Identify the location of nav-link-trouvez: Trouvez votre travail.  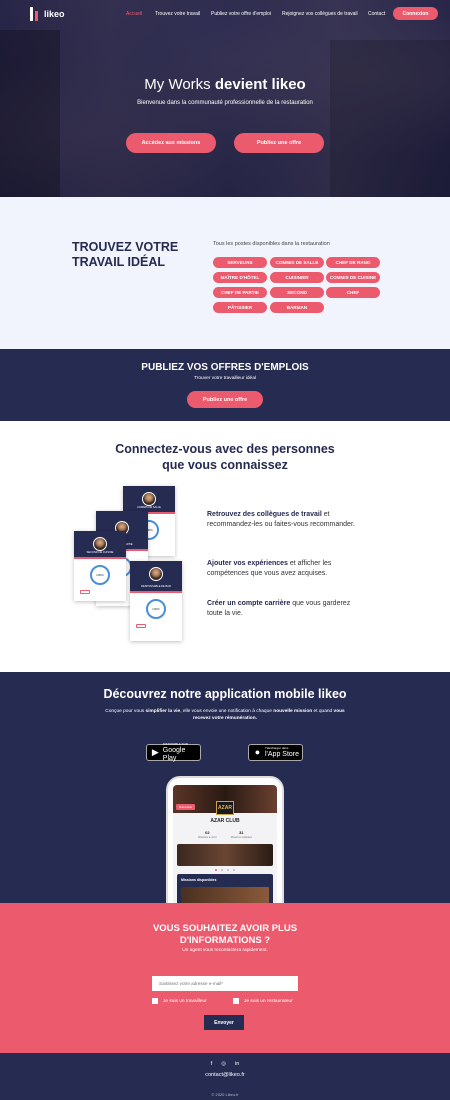
(177, 14).